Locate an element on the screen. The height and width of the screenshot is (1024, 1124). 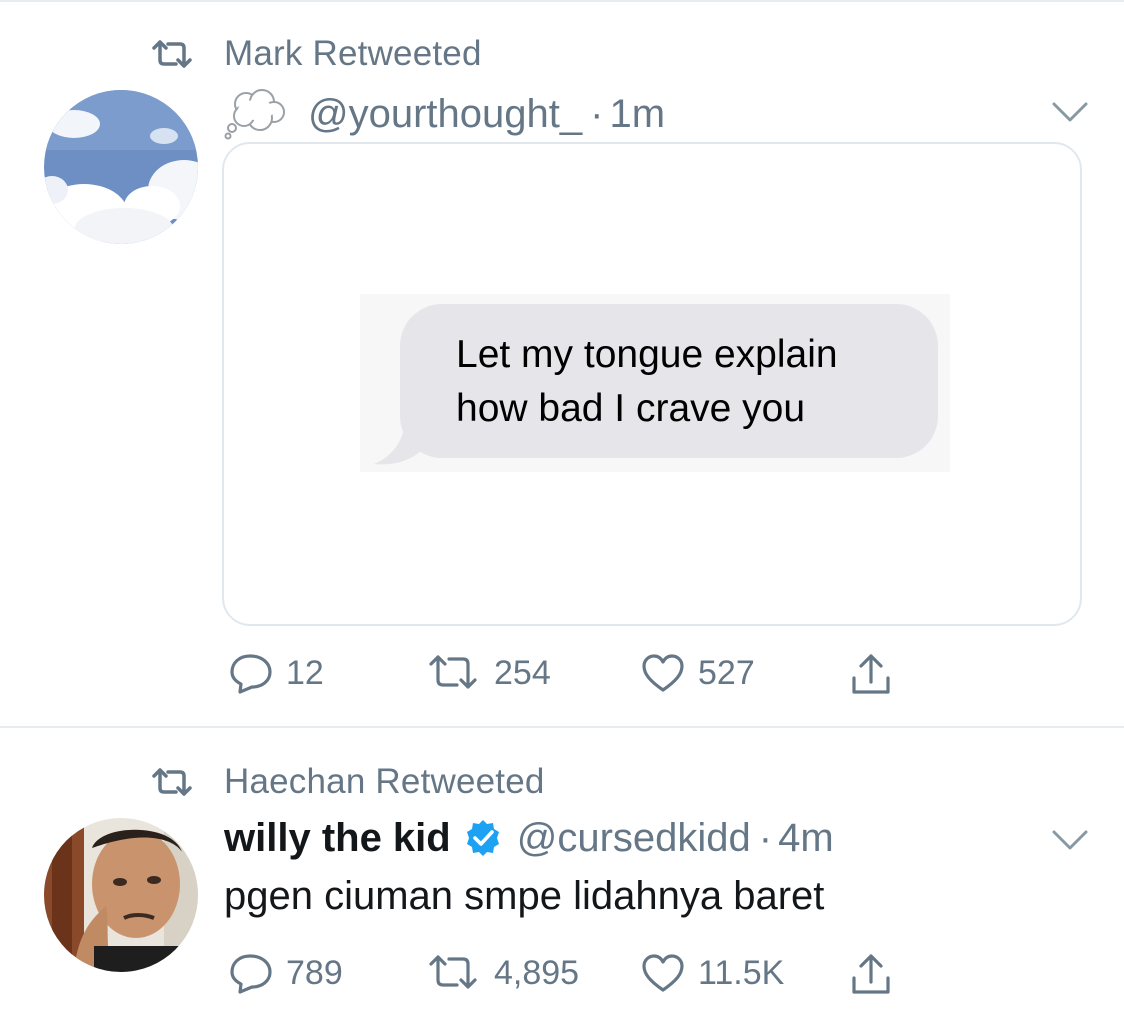
retweet-context: Mark Retweeted is located at coordinates (315, 54).